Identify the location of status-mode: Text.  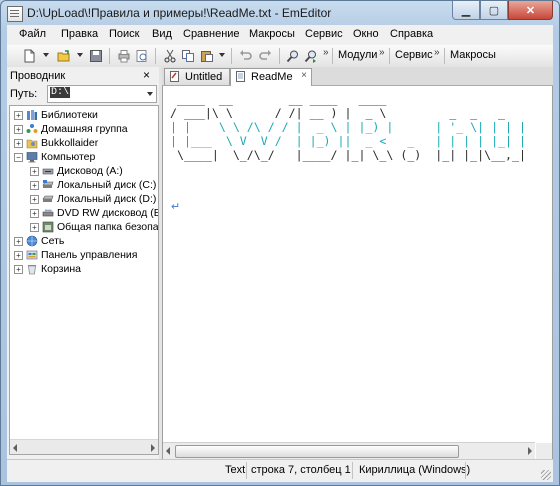
(235, 470).